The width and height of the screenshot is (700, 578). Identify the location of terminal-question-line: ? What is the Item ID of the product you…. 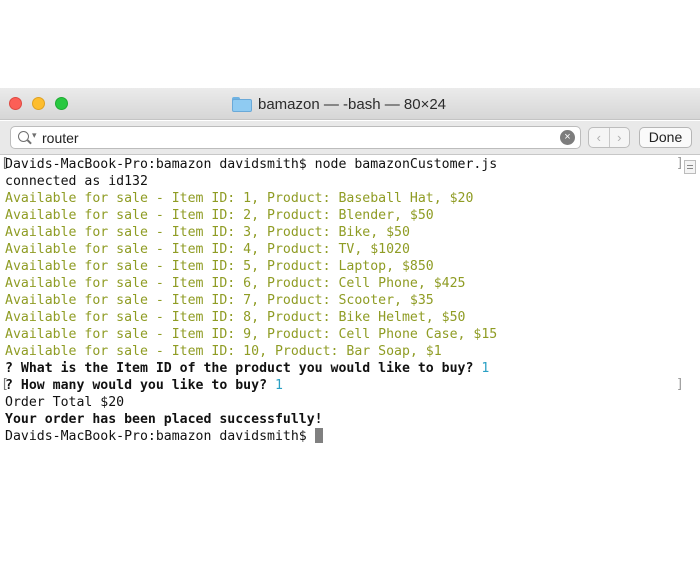
(247, 368).